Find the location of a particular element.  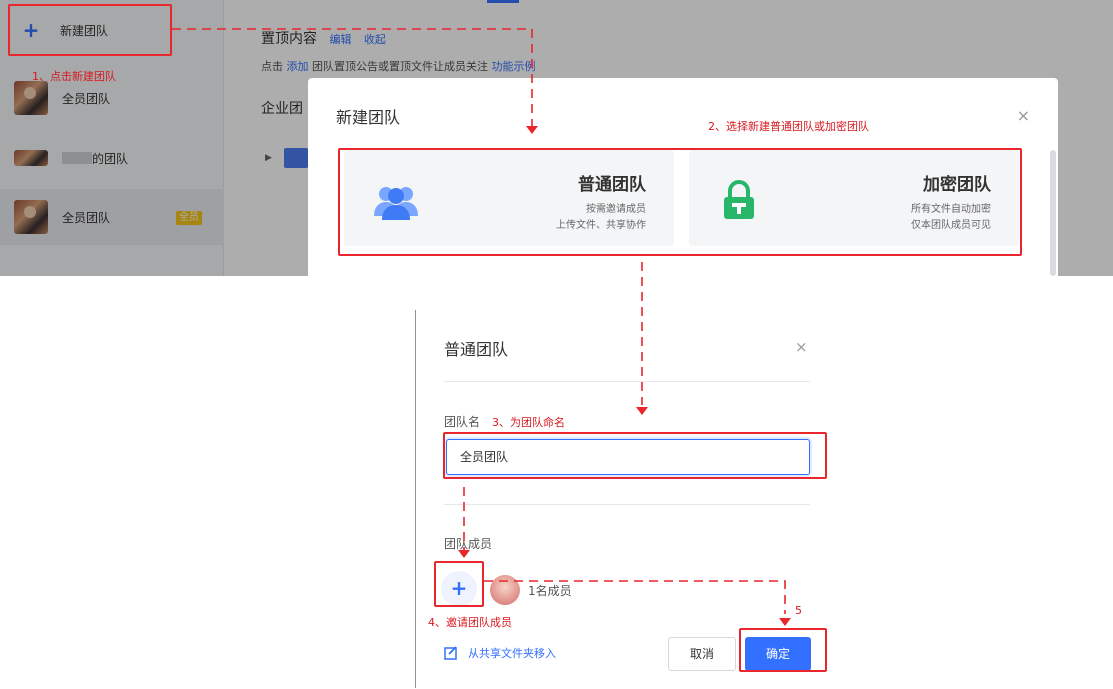

dialog-title: 普通团队 is located at coordinates (476, 349).